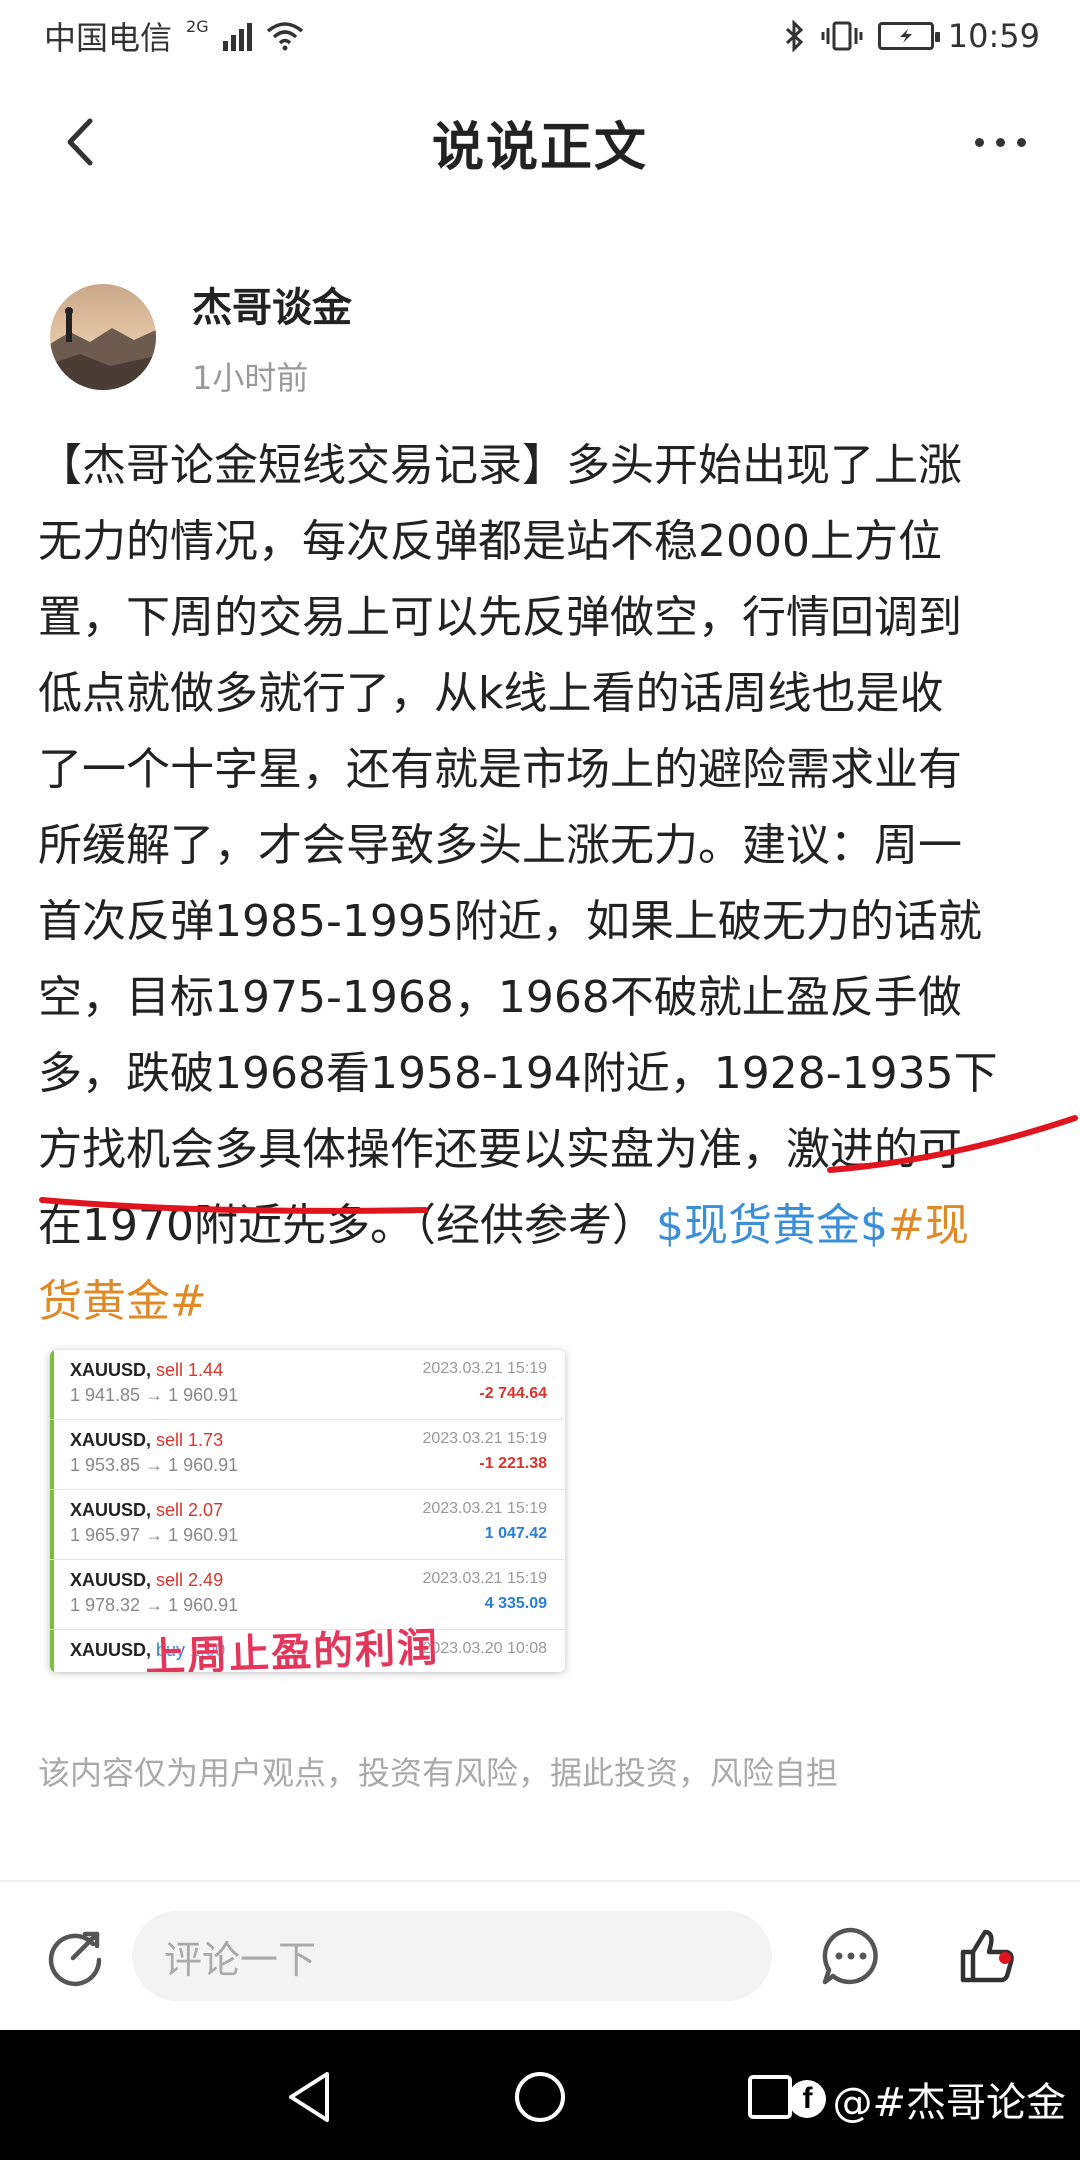 The image size is (1080, 2160). I want to click on comment-placeholder: 评论一下, so click(240, 1959).